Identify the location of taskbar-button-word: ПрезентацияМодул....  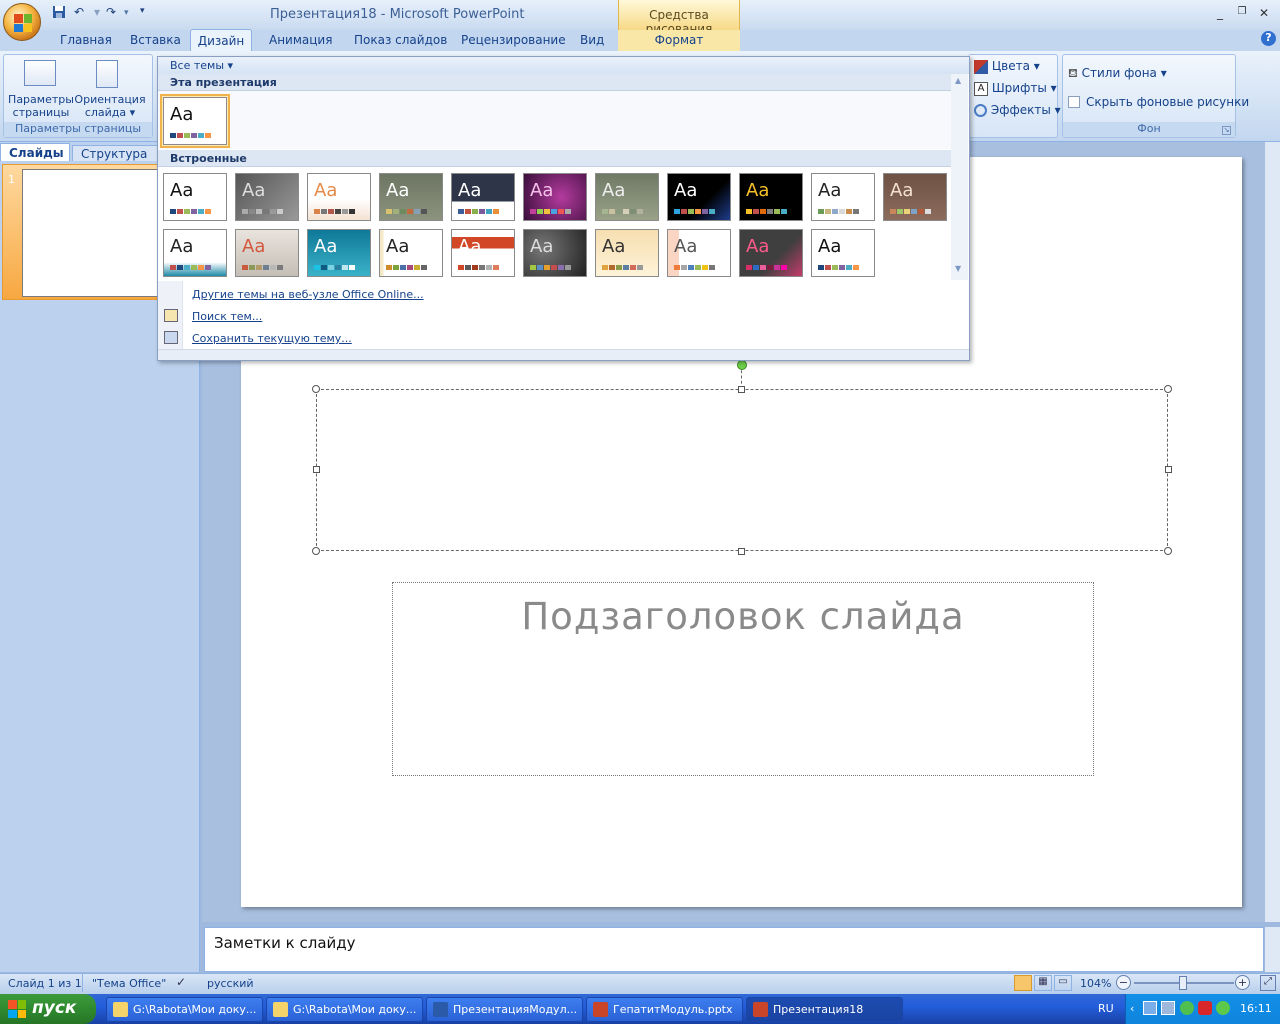
(504, 1009).